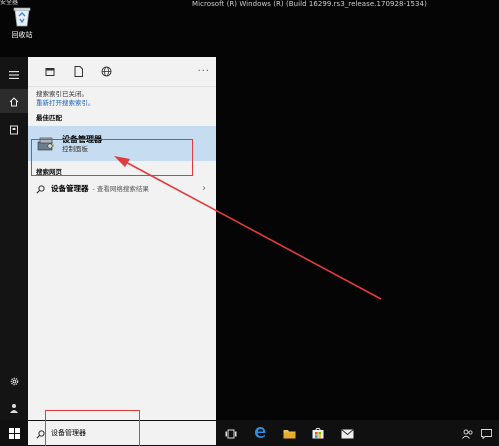  Describe the element at coordinates (70, 188) in the screenshot. I see `web-search-term: 设备管理器` at that location.